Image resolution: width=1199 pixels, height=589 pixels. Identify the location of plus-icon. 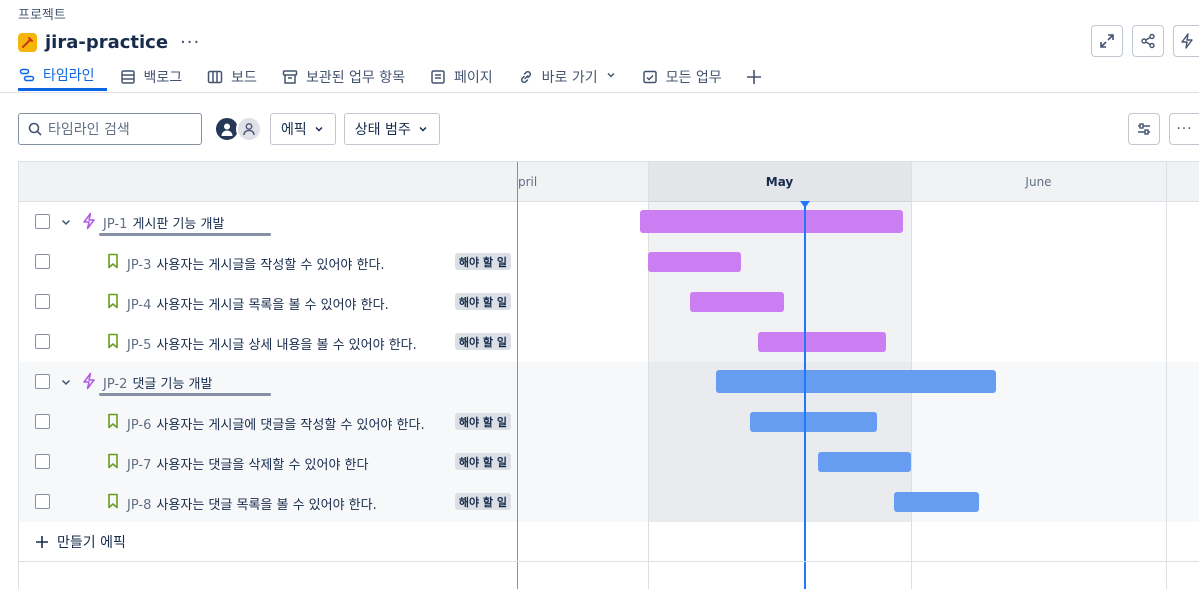
(42, 542).